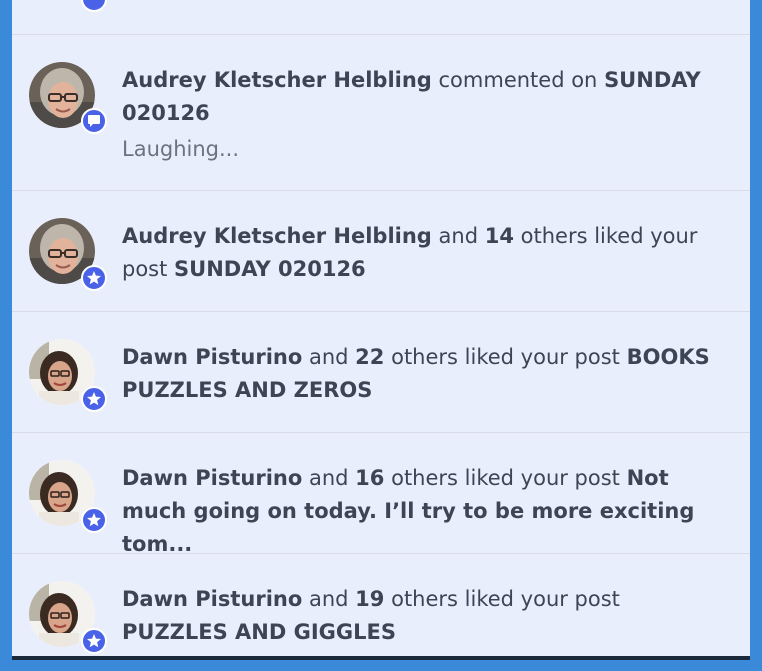 The width and height of the screenshot is (762, 671). What do you see at coordinates (270, 269) in the screenshot?
I see `post-title: SUNDAY 020126` at bounding box center [270, 269].